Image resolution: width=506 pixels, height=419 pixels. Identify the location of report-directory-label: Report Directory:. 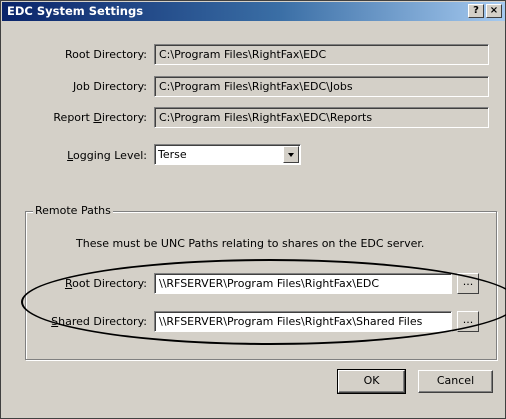
(100, 117).